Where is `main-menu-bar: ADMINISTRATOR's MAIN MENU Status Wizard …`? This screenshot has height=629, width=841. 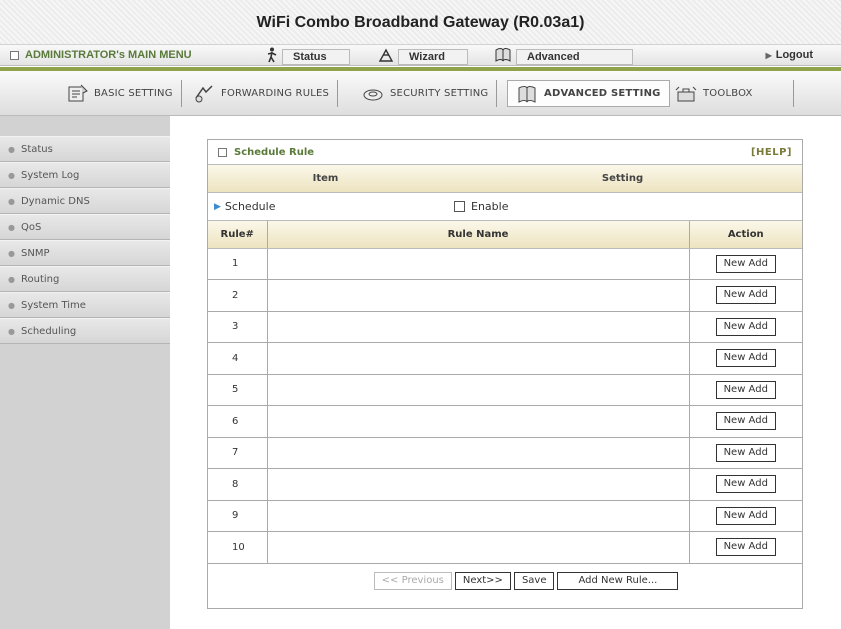
main-menu-bar: ADMINISTRATOR's MAIN MENU Status Wizard … is located at coordinates (420, 55).